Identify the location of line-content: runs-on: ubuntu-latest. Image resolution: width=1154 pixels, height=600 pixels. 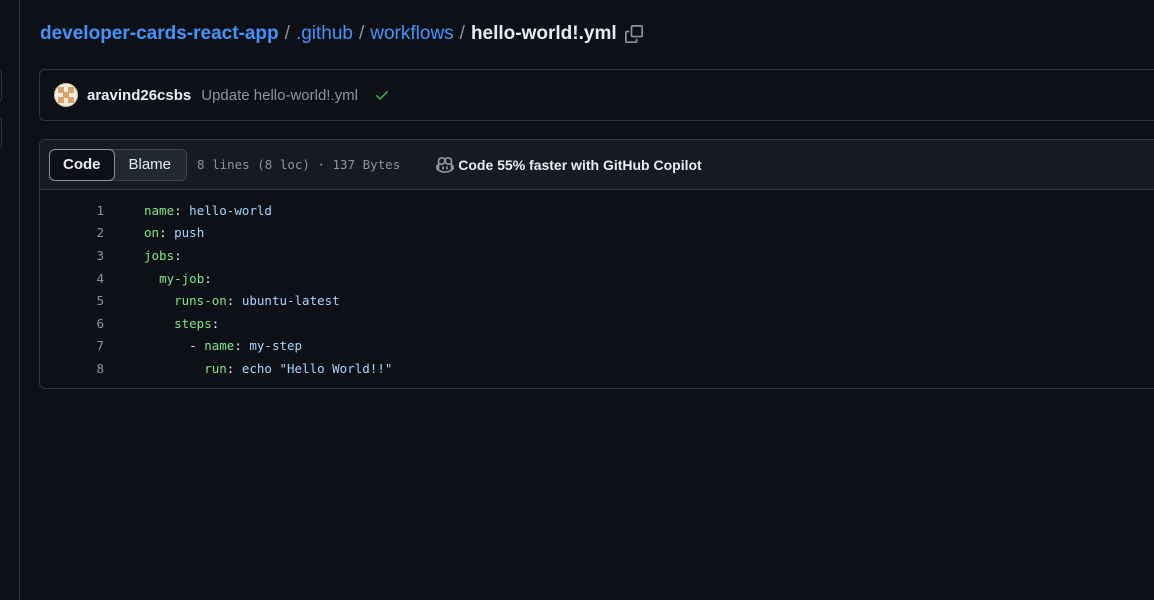
(242, 300).